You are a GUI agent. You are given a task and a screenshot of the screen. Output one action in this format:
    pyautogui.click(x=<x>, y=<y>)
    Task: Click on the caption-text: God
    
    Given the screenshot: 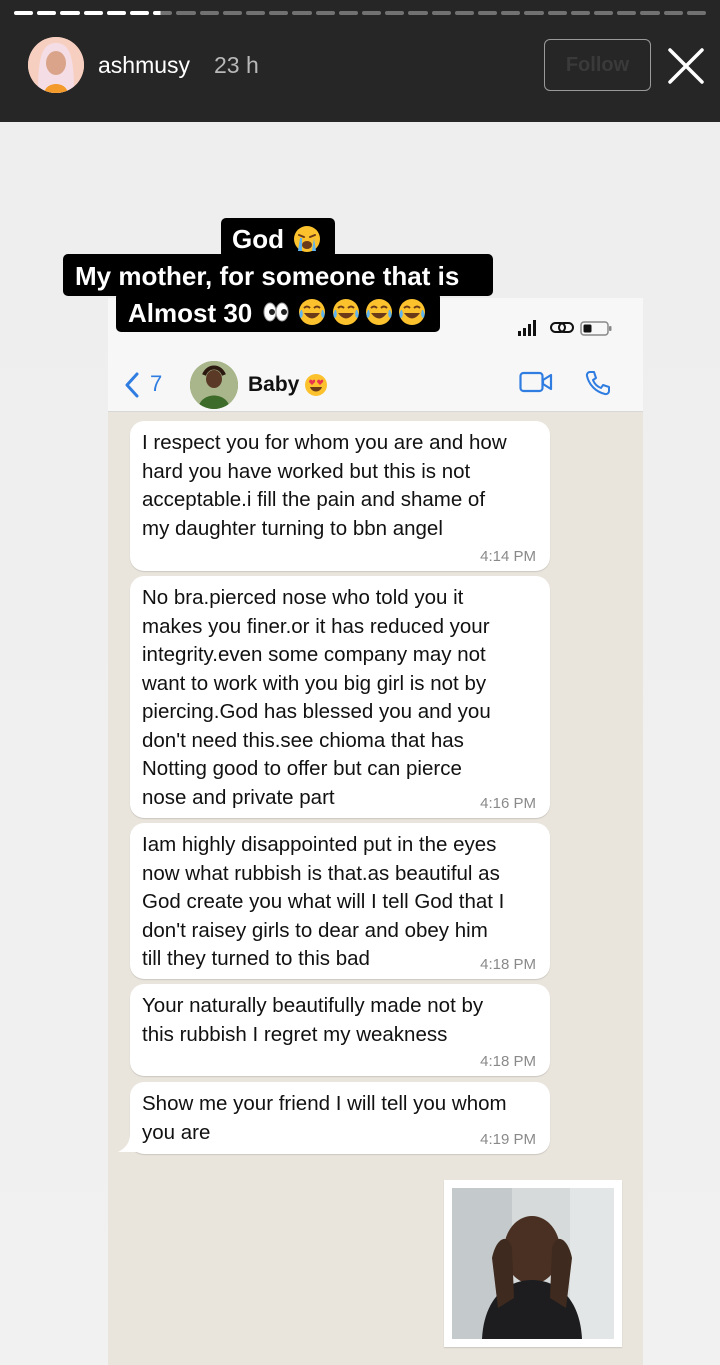 What is the action you would take?
    pyautogui.click(x=258, y=239)
    